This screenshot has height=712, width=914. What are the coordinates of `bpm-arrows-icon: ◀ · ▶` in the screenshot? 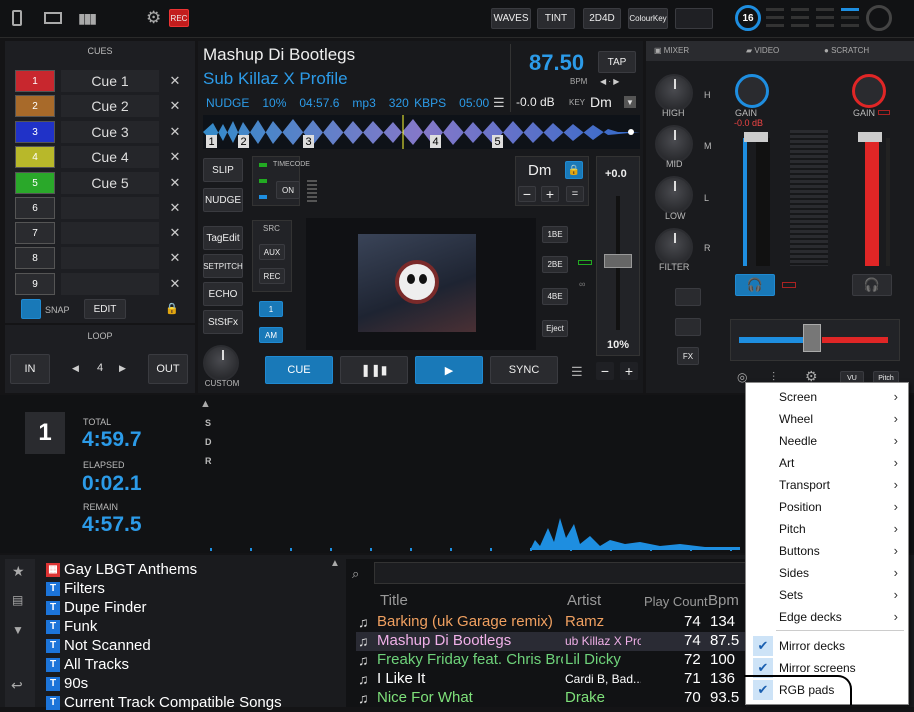 It's located at (609, 81).